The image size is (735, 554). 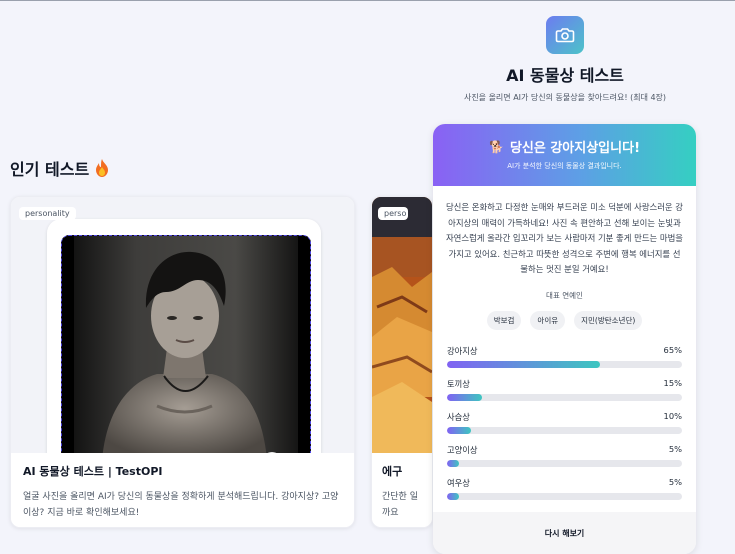 What do you see at coordinates (565, 75) in the screenshot?
I see `app-title: AI 동물상 테스트` at bounding box center [565, 75].